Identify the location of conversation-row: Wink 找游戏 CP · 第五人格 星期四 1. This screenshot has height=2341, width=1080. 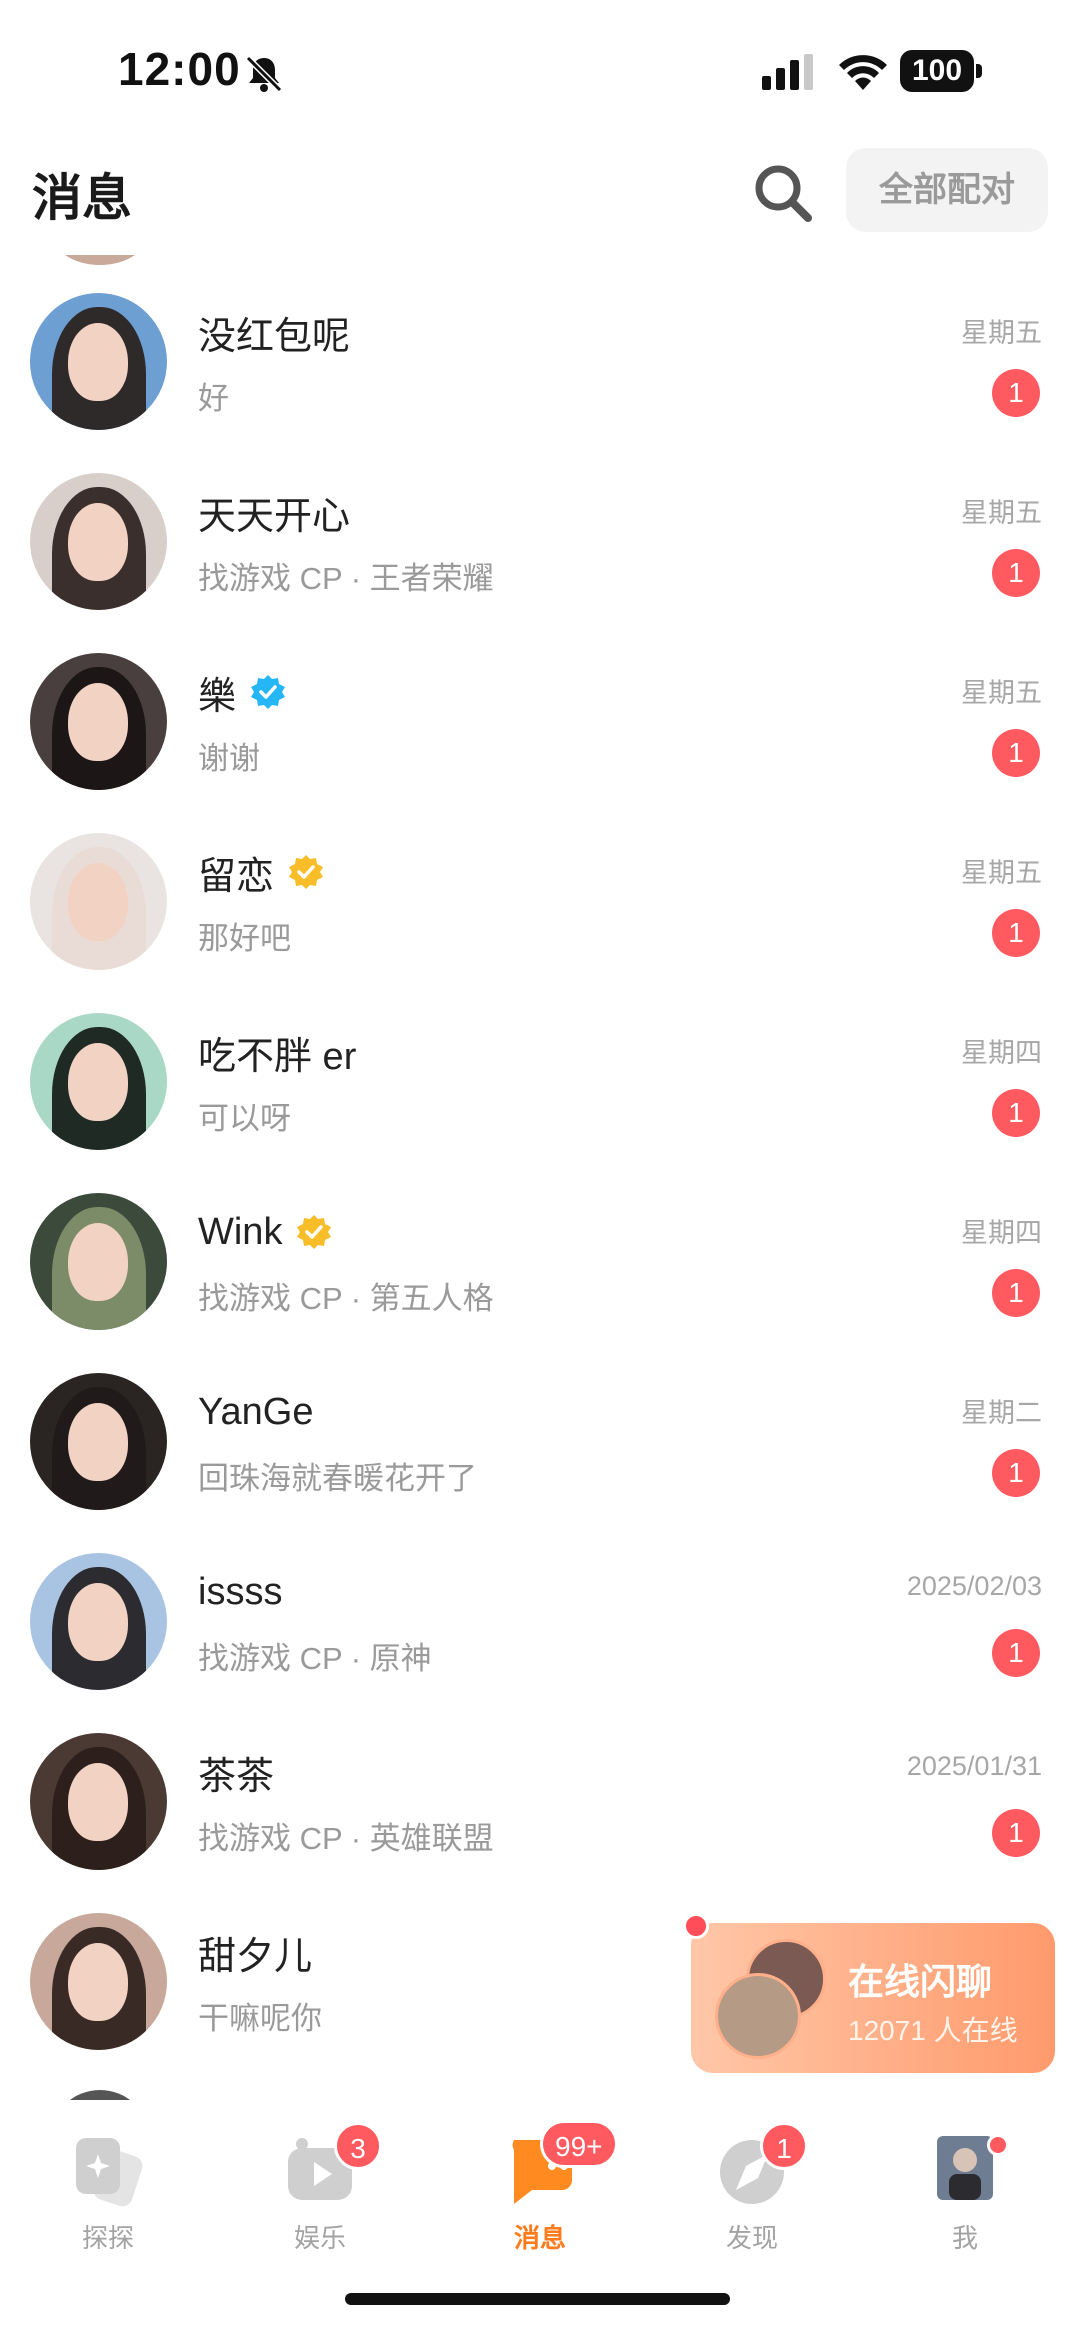
(540, 1283).